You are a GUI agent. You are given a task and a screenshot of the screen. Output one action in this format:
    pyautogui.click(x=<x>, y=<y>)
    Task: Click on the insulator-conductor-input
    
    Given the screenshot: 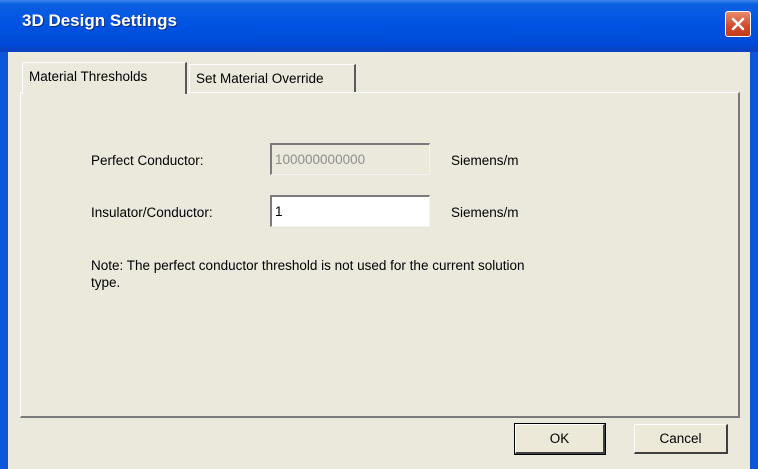 What is the action you would take?
    pyautogui.click(x=350, y=211)
    